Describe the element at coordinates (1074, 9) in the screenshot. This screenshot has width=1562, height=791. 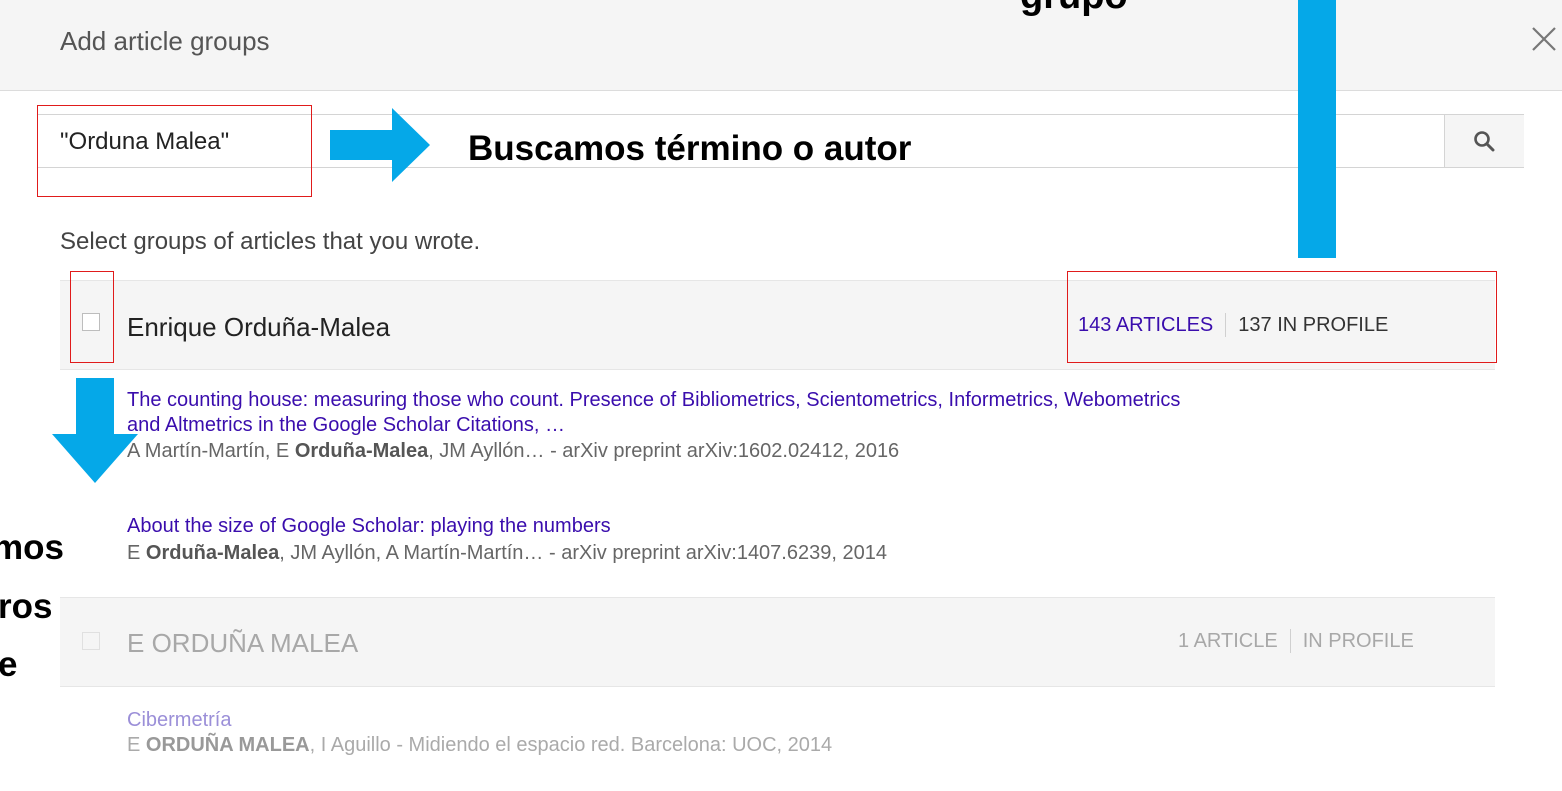
I see `annotation-top-fragment: grupo` at that location.